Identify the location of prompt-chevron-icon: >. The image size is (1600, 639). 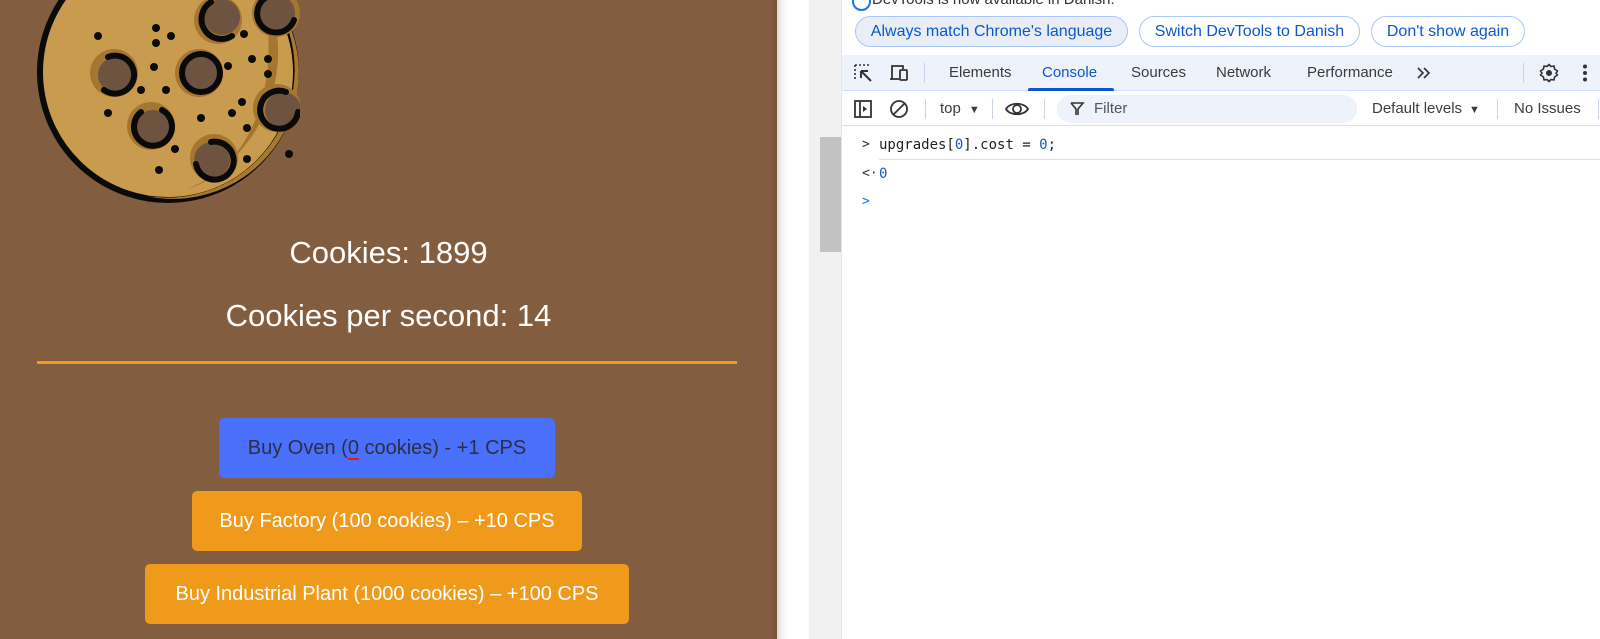
(866, 201).